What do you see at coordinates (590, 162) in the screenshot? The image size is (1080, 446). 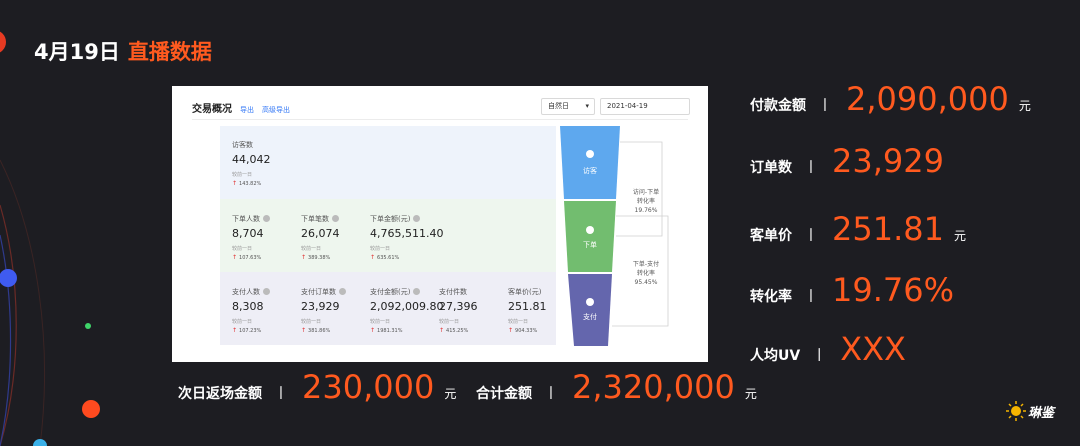 I see `funnel-stage-visitor` at bounding box center [590, 162].